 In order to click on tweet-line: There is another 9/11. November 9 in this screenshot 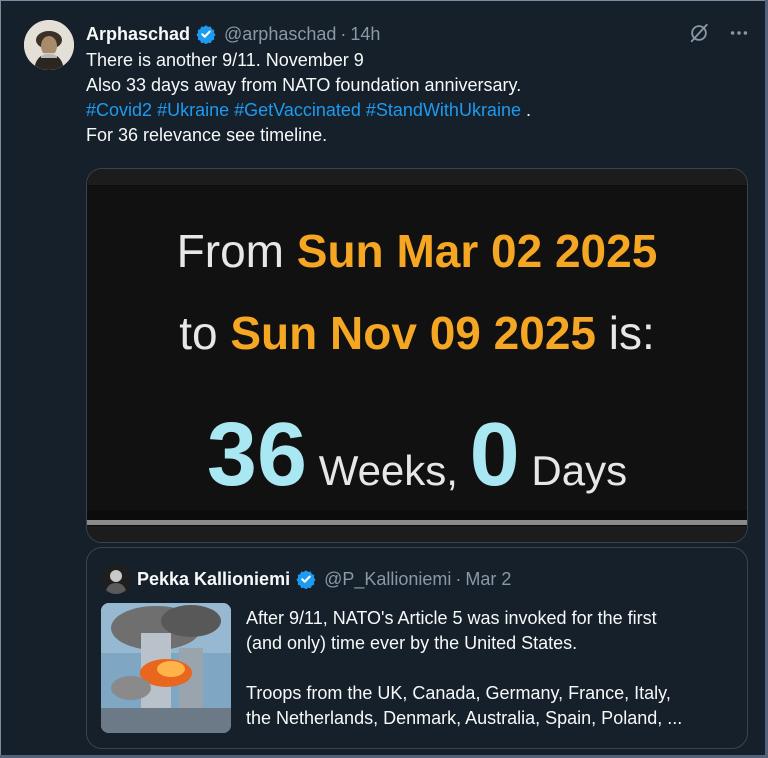, I will do `click(225, 60)`.